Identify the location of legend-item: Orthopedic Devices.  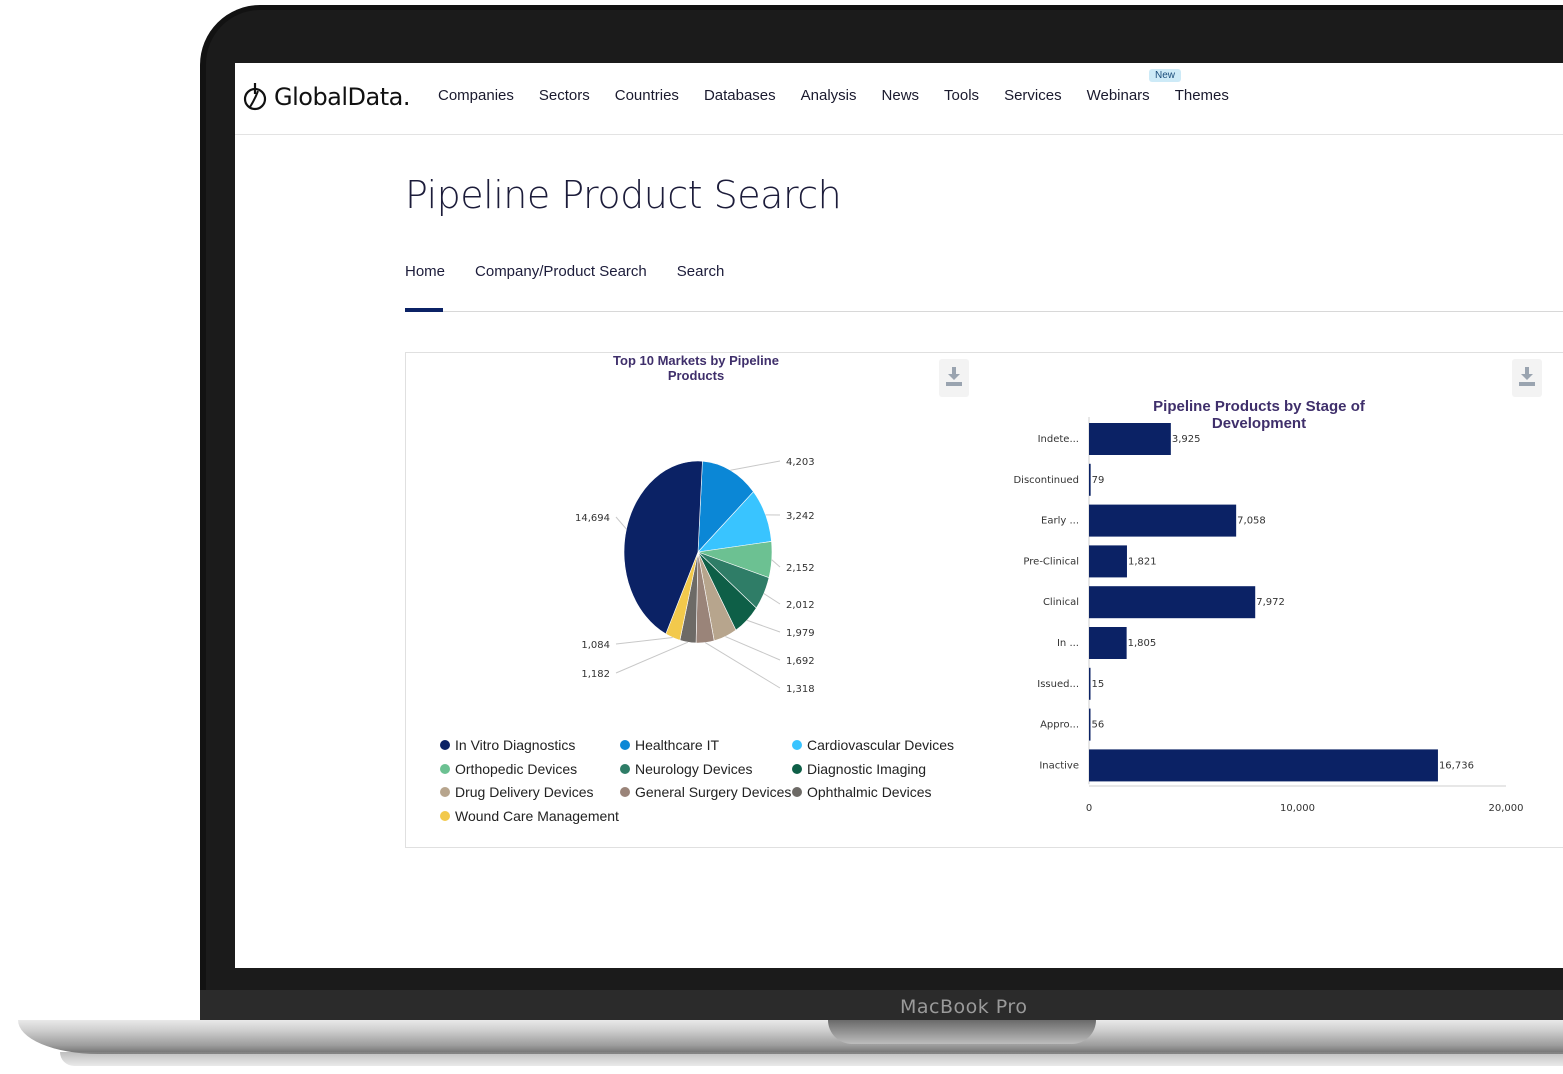
(508, 769).